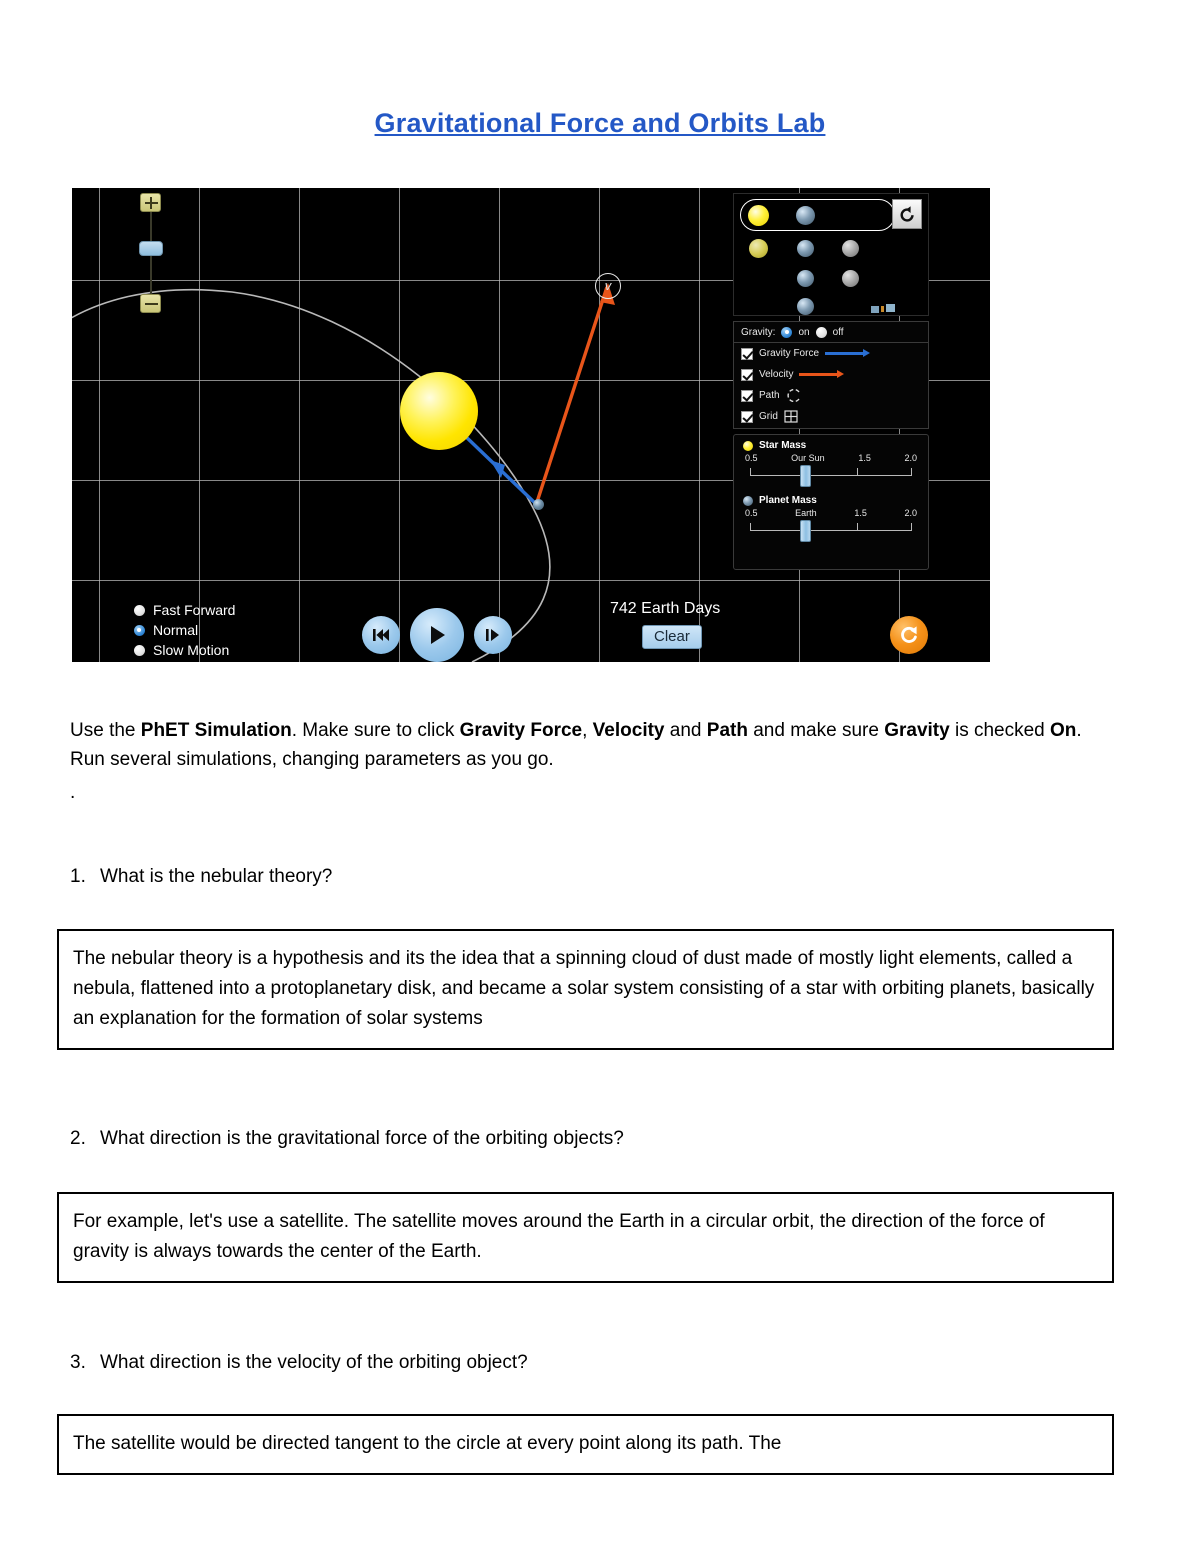 The width and height of the screenshot is (1200, 1553). I want to click on checkbox-path: Path, so click(831, 395).